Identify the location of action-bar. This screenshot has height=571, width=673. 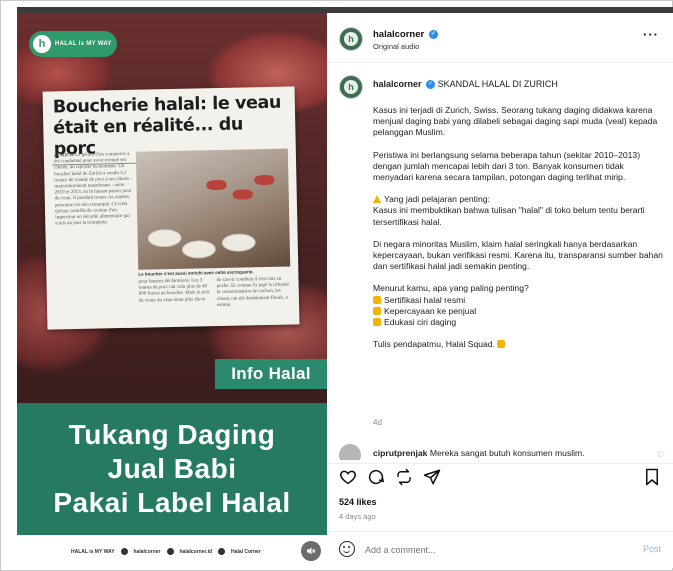
(500, 479).